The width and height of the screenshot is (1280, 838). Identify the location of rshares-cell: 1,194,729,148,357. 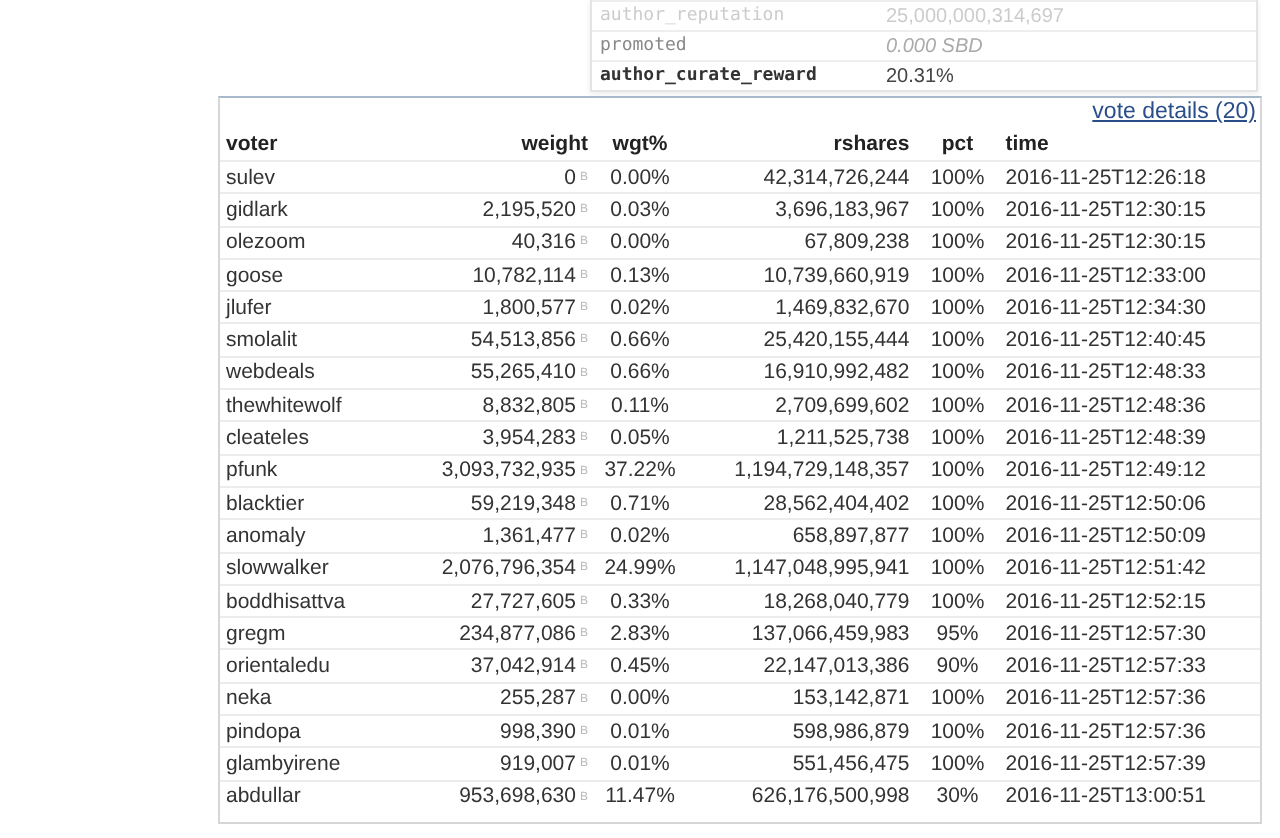
(801, 470).